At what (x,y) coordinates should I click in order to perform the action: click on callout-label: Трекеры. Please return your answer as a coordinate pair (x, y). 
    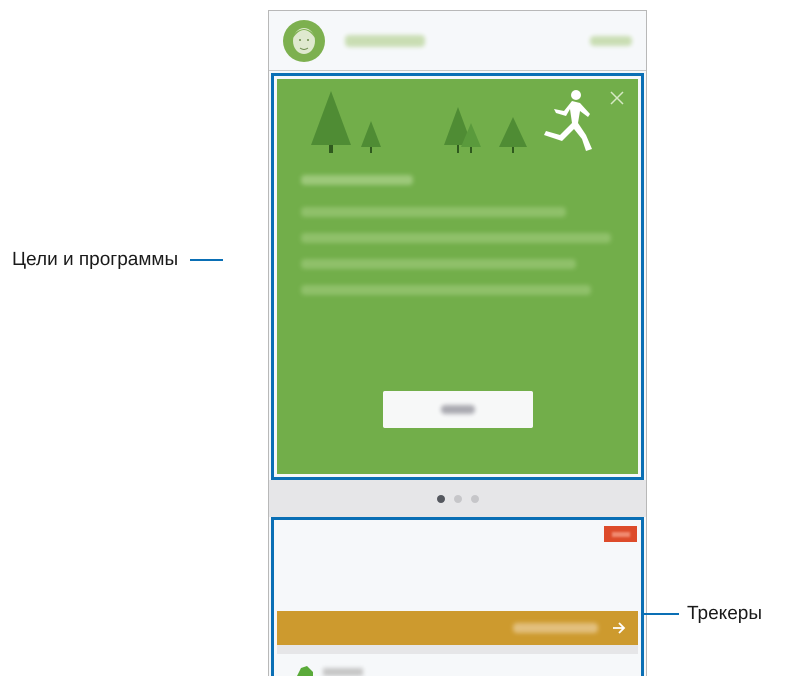
    Looking at the image, I should click on (724, 614).